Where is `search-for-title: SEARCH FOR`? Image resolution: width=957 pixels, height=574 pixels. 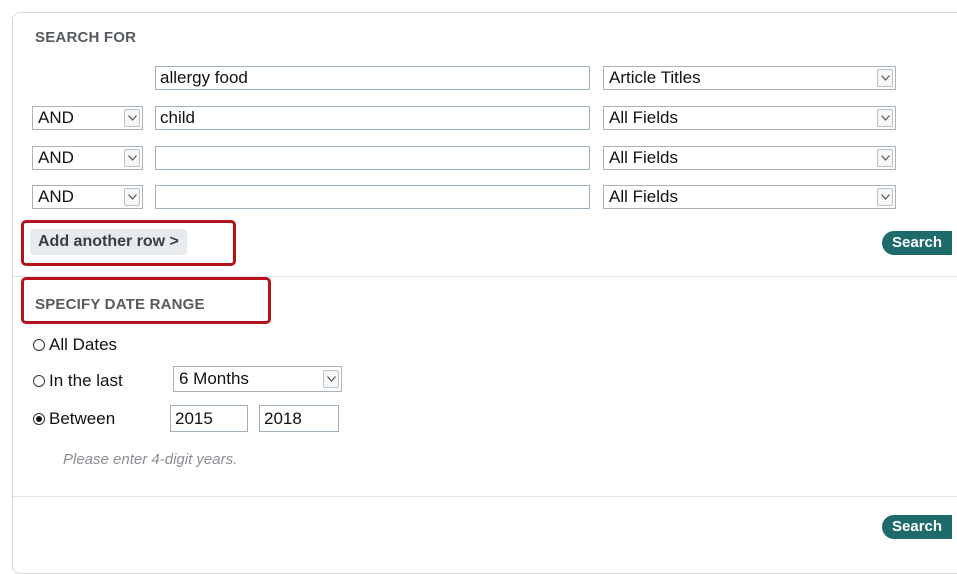 search-for-title: SEARCH FOR is located at coordinates (86, 37).